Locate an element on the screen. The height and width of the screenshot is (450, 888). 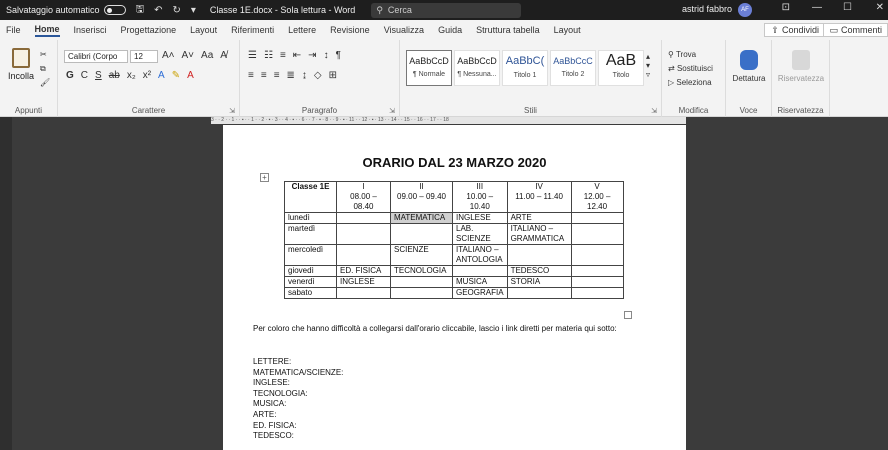
numbering-icon: ☷ is located at coordinates (268, 55).